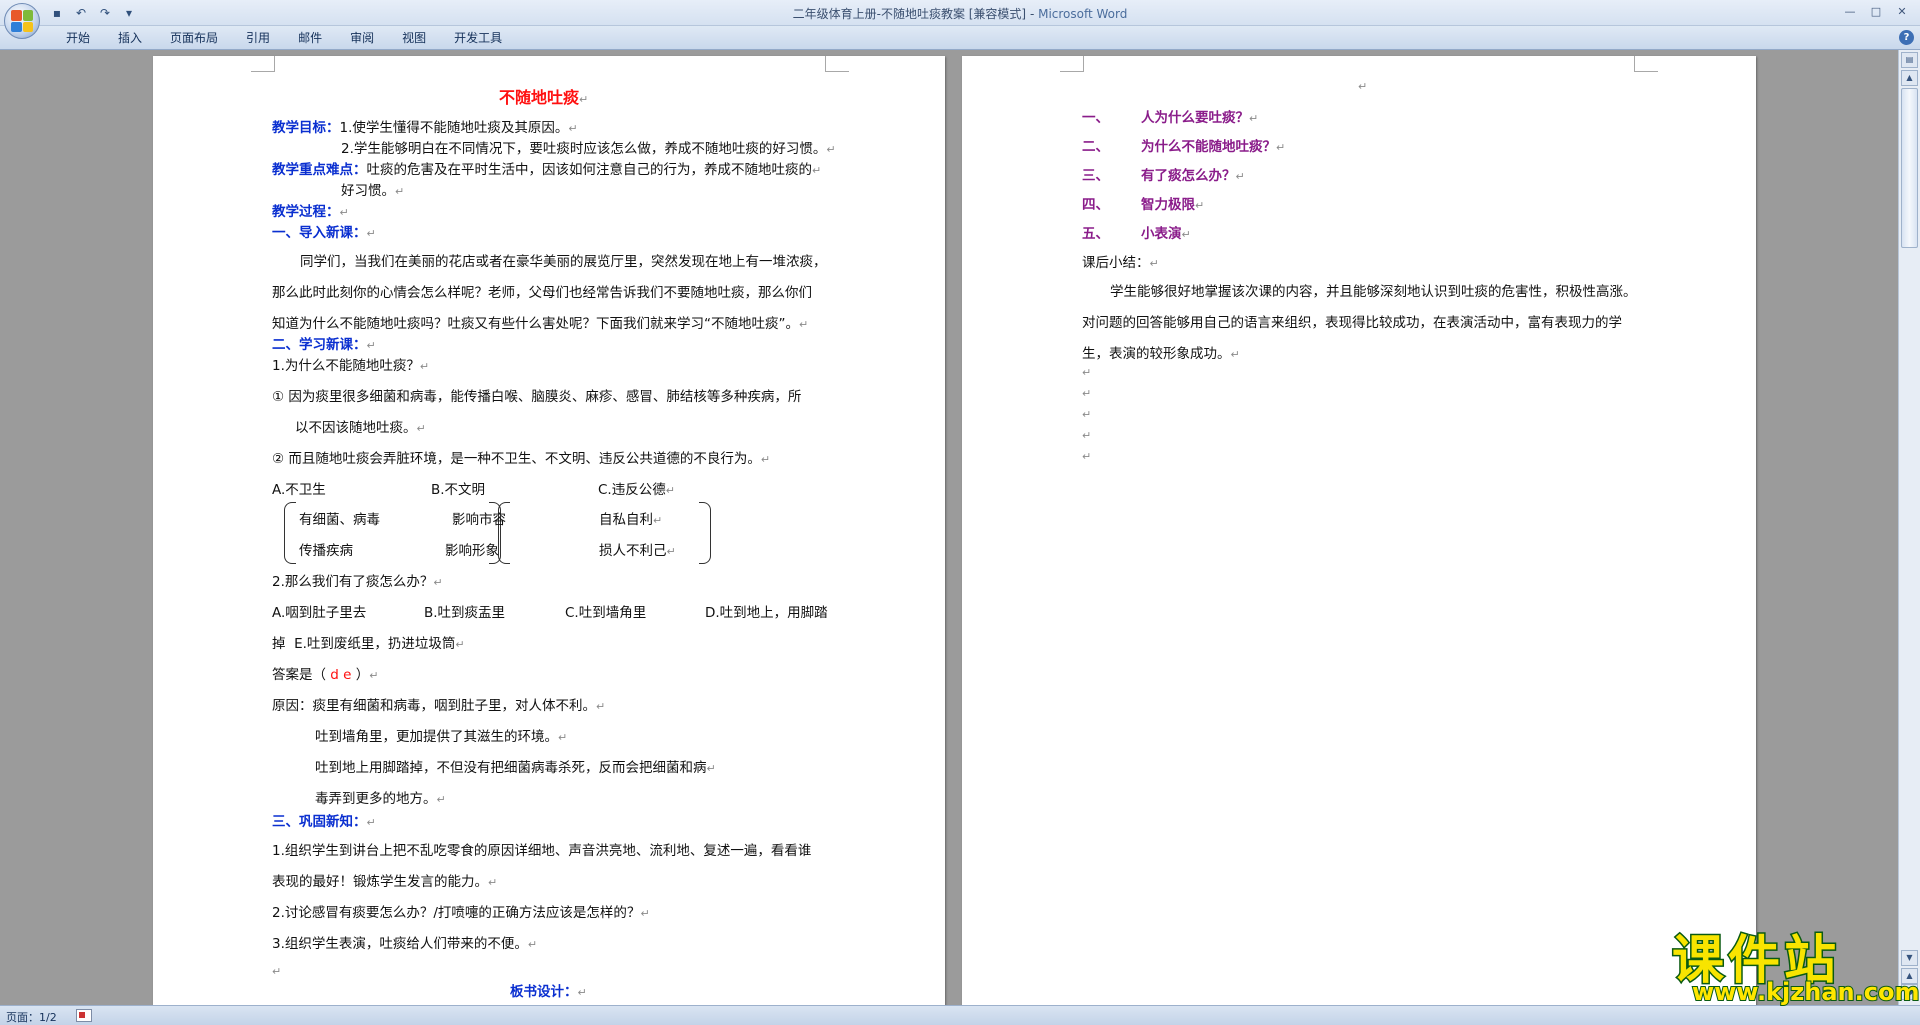 The image size is (1920, 1025). Describe the element at coordinates (1095, 118) in the screenshot. I see `board-item-1-number: 一、` at that location.